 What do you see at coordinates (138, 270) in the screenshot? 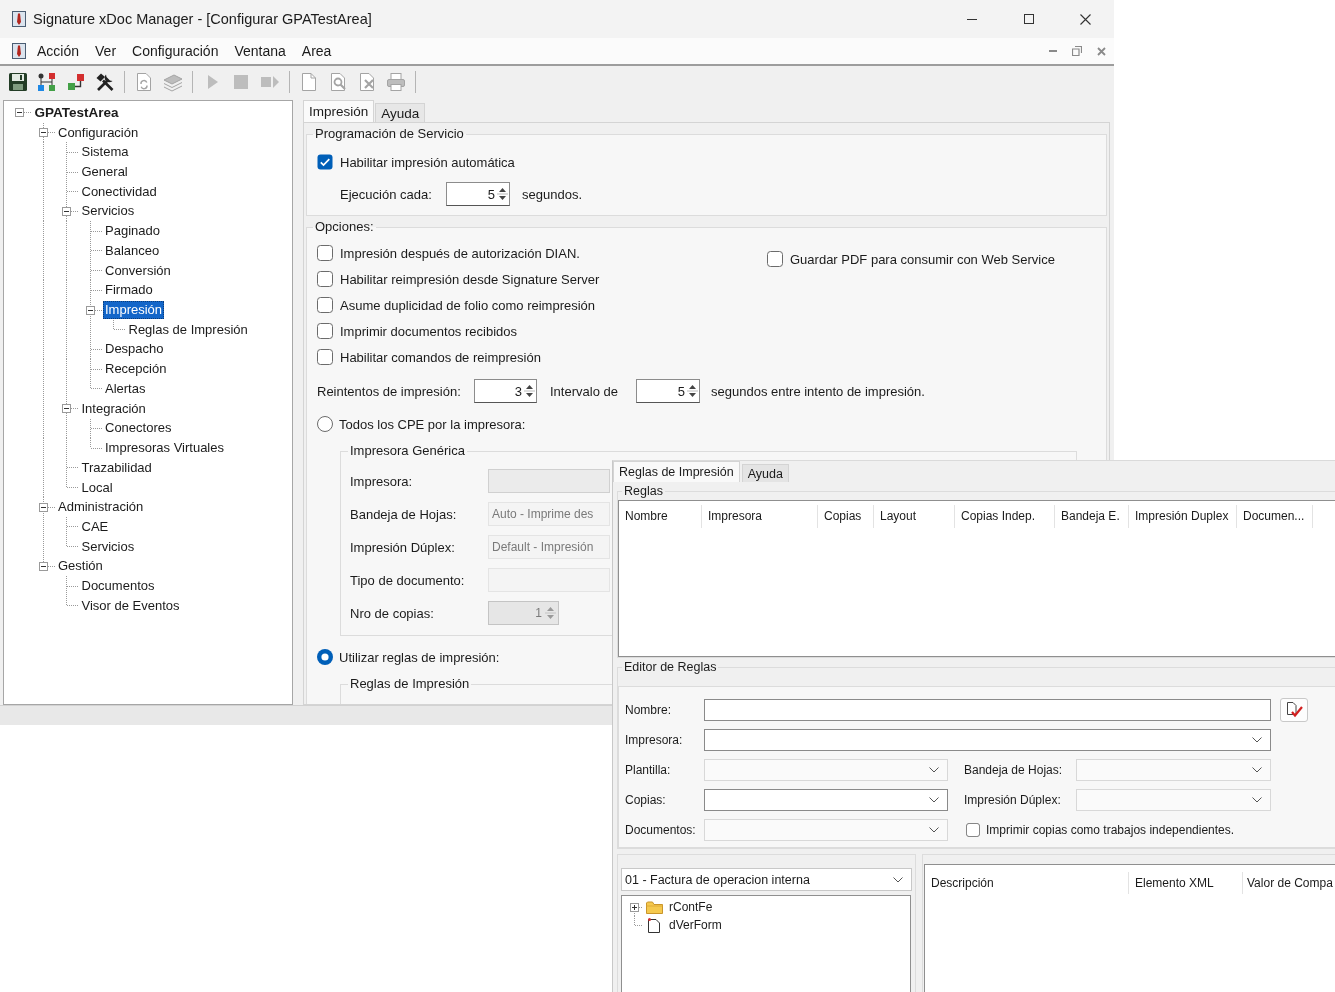
I see `tree-item: Conversión` at bounding box center [138, 270].